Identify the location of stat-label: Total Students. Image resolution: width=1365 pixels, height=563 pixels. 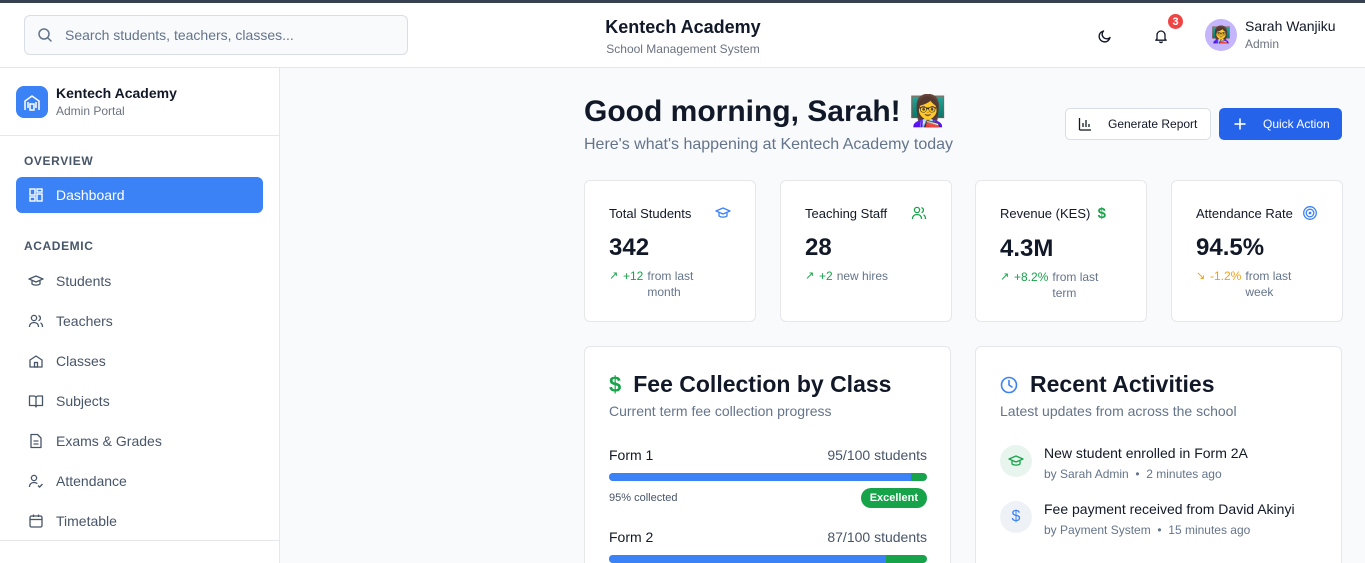
(650, 213).